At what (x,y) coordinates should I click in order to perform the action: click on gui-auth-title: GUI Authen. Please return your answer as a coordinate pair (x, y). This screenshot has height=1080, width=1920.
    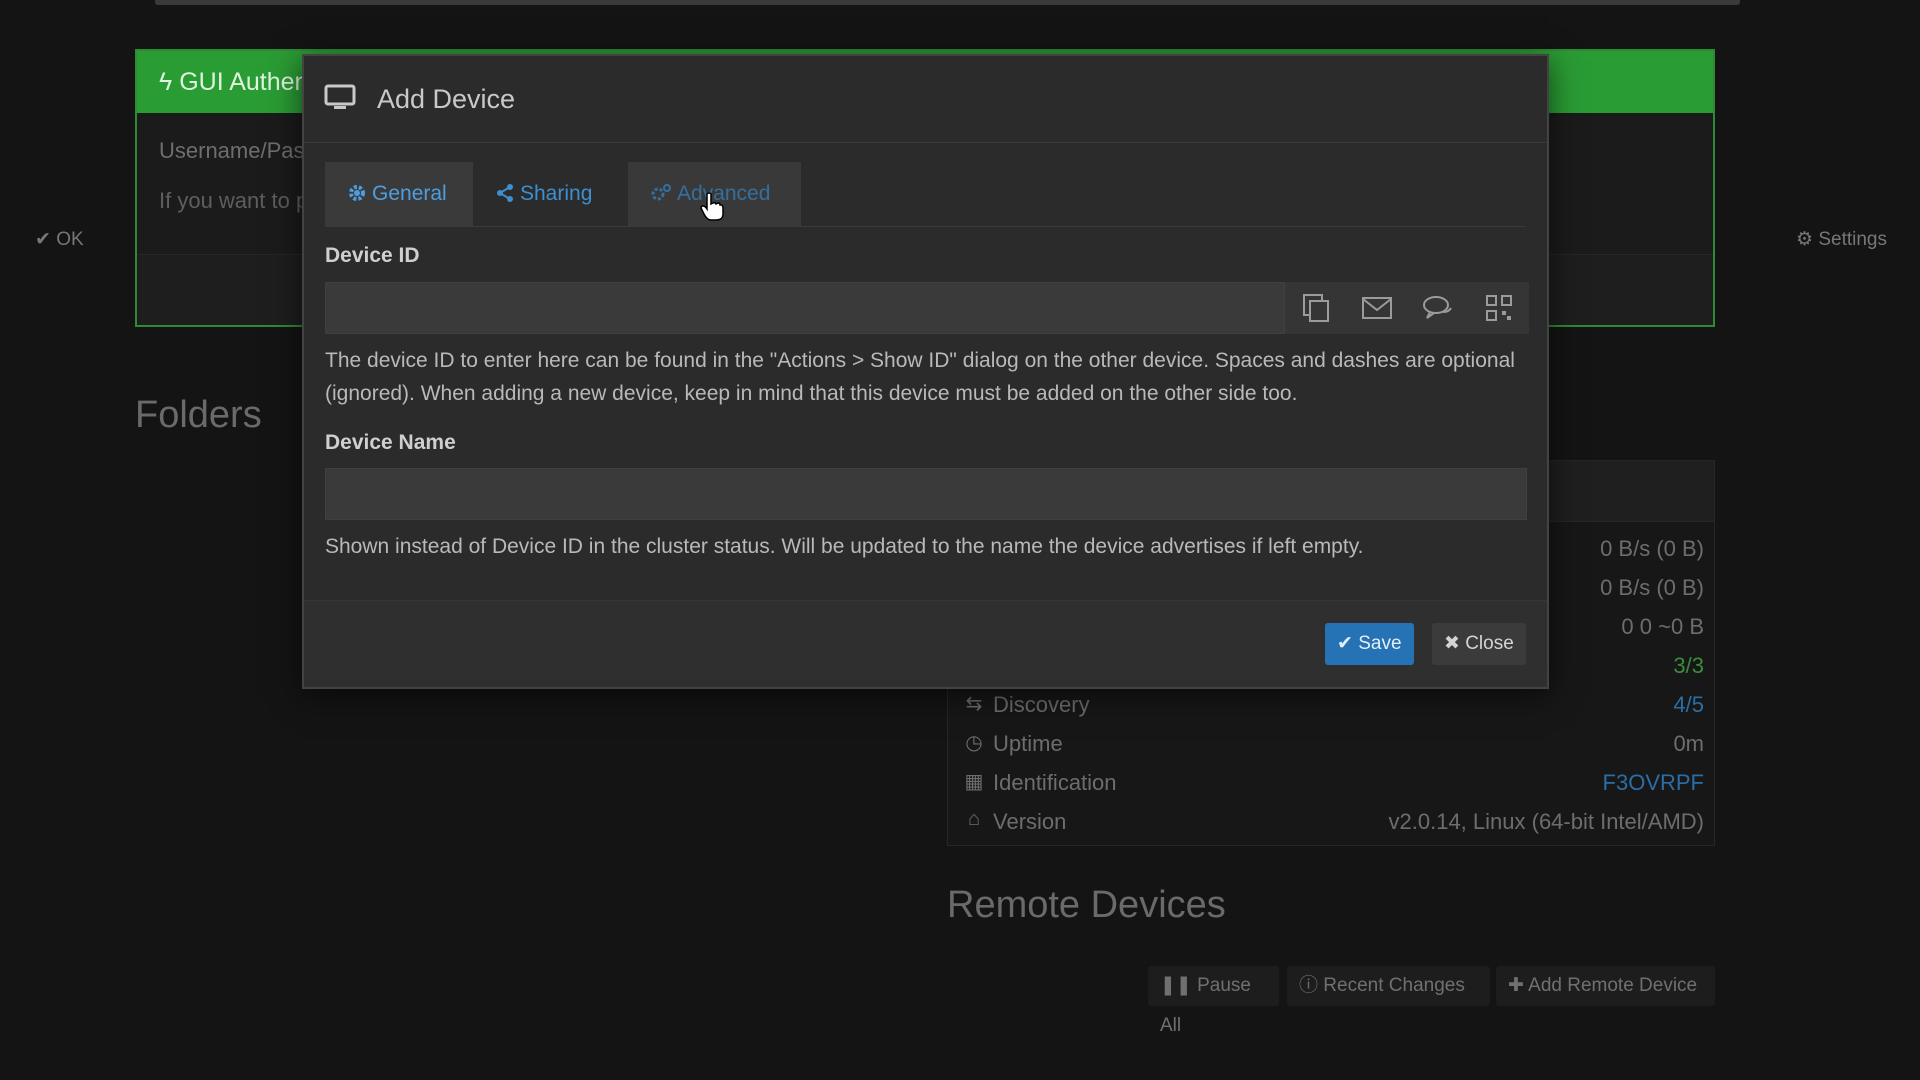
    Looking at the image, I should click on (244, 82).